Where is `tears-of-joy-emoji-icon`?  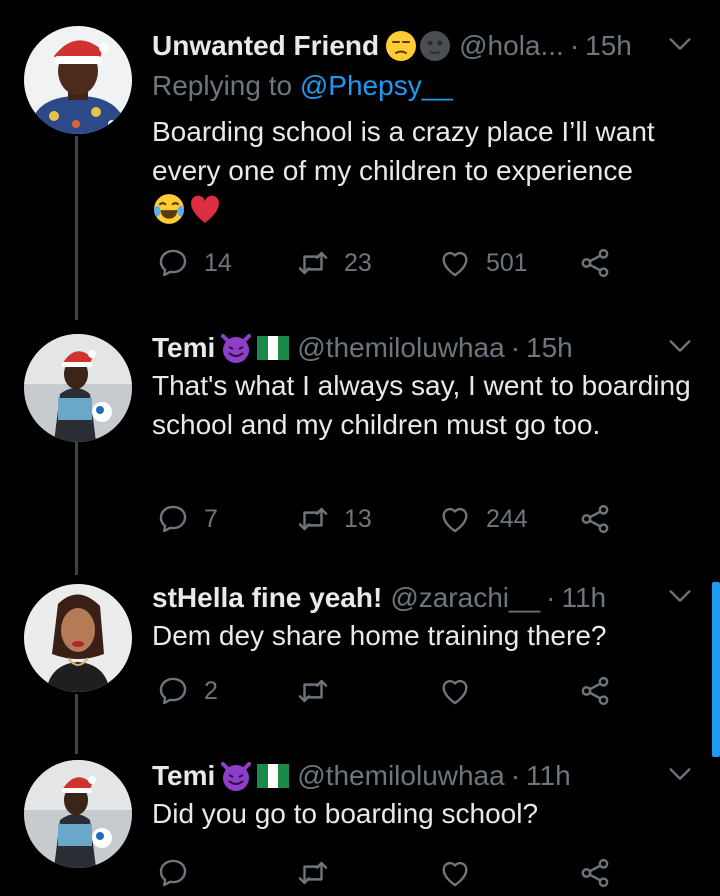 tears-of-joy-emoji-icon is located at coordinates (169, 209).